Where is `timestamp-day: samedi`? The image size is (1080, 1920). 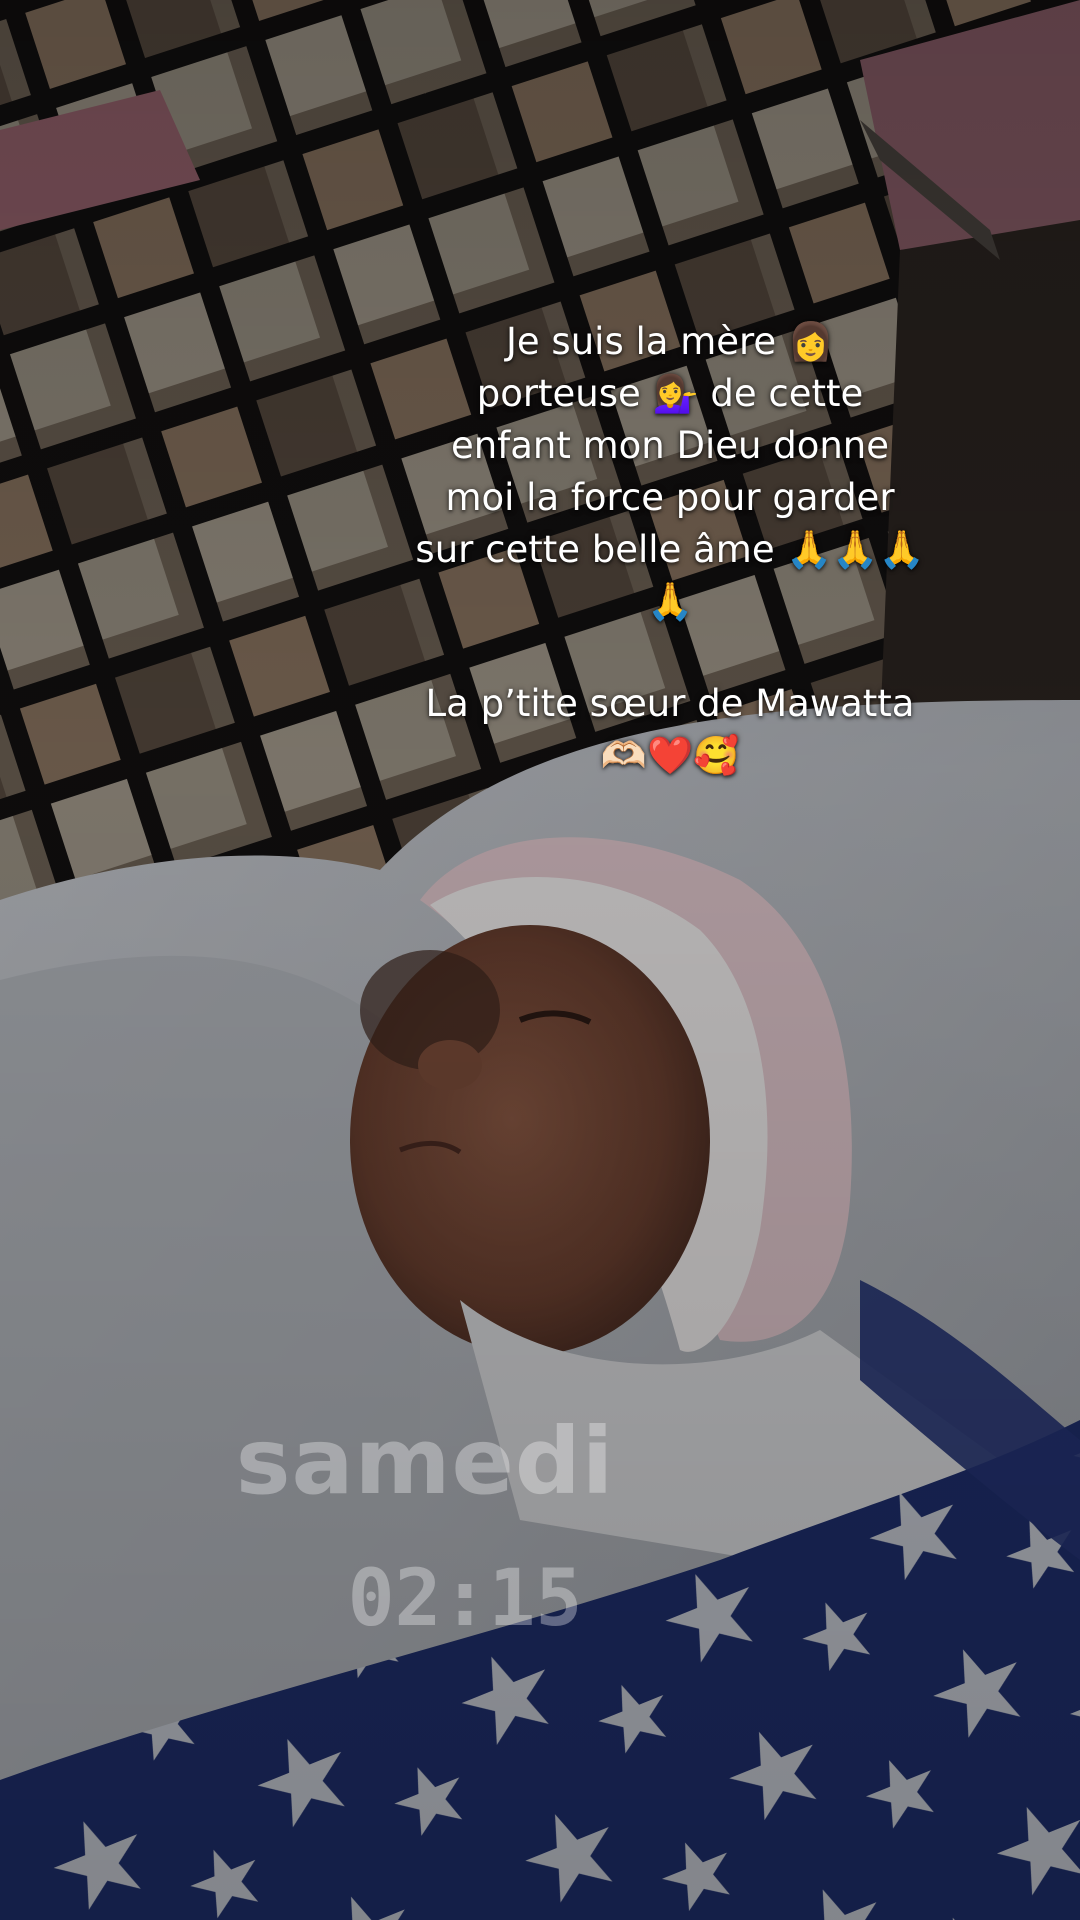 timestamp-day: samedi is located at coordinates (425, 1461).